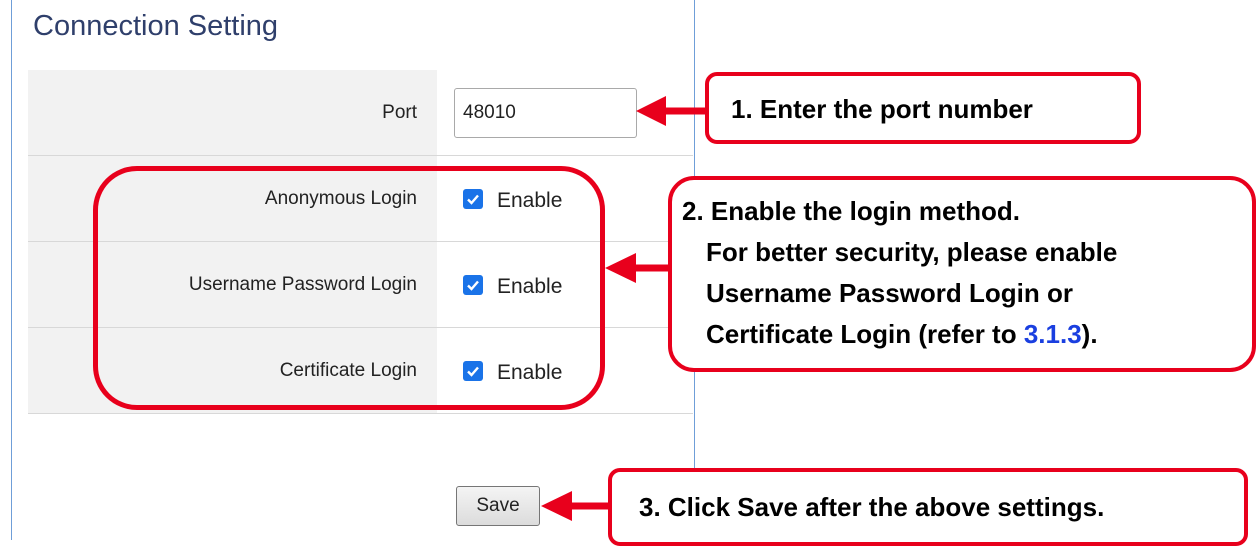 The height and width of the screenshot is (546, 1258). What do you see at coordinates (882, 109) in the screenshot?
I see `callout-step-1-text: 1. Enter the port number` at bounding box center [882, 109].